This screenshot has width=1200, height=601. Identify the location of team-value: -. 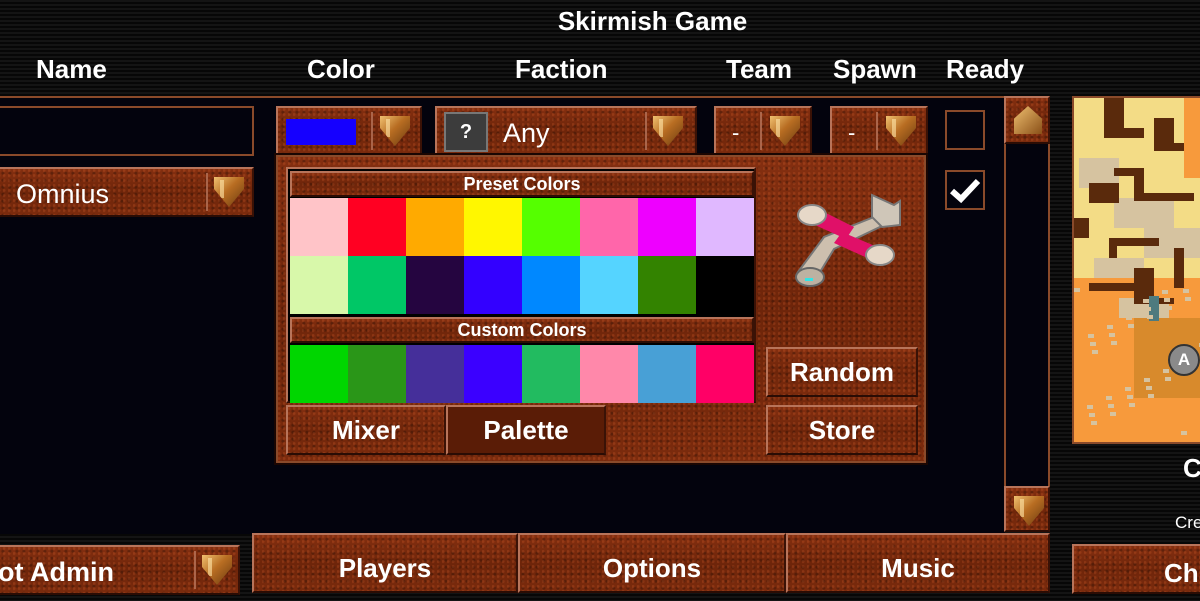
(736, 132).